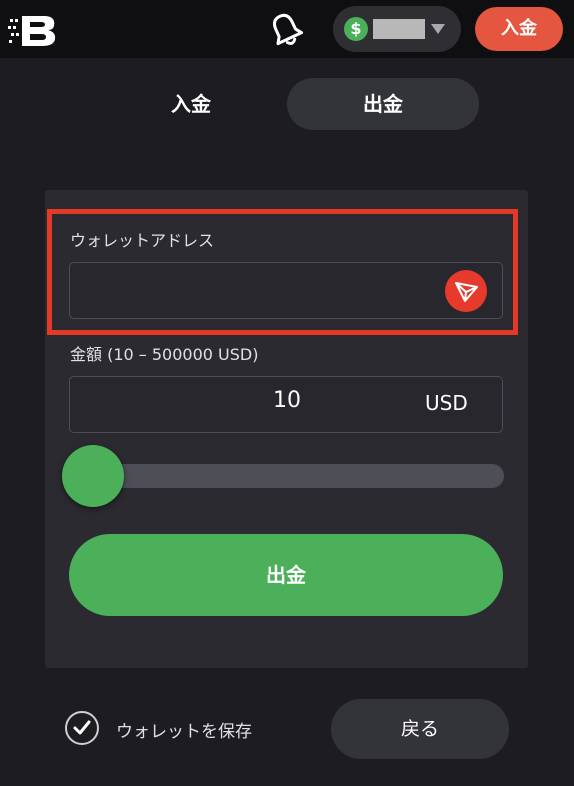 The image size is (574, 786). Describe the element at coordinates (142, 240) in the screenshot. I see `wallet-address-label: ウォレットアドレス` at that location.